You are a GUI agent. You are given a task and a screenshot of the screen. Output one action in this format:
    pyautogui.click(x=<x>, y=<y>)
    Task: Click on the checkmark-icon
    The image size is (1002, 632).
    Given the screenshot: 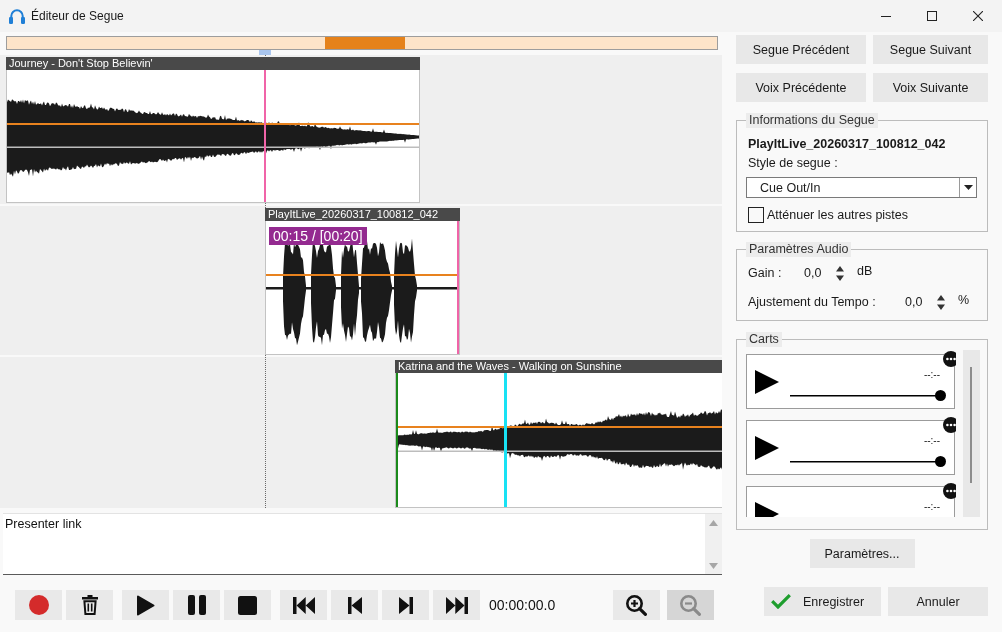 What is the action you would take?
    pyautogui.click(x=781, y=601)
    